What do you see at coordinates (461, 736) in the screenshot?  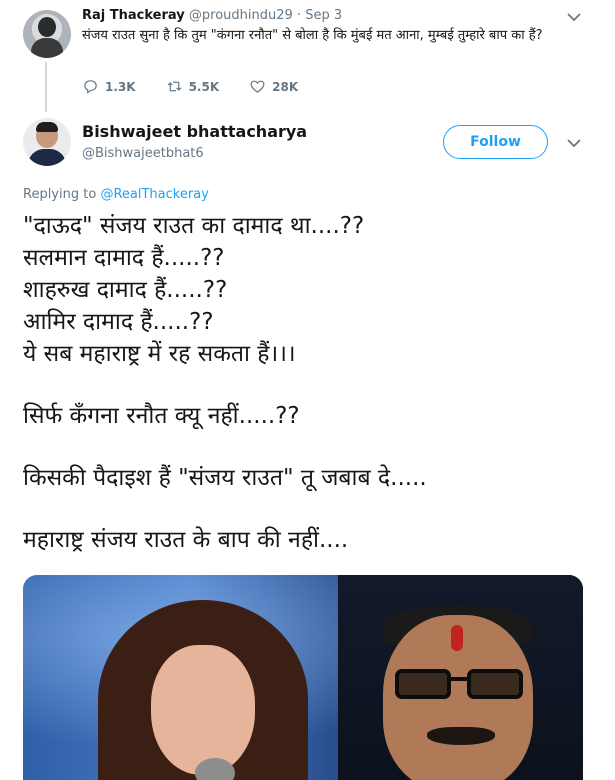 I see `image-man-mustache` at bounding box center [461, 736].